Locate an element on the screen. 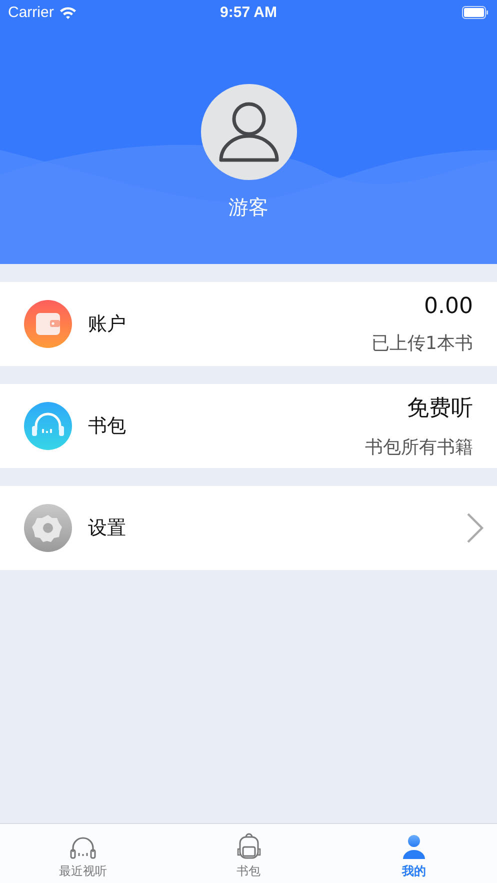 This screenshot has width=497, height=883. wifi-icon is located at coordinates (67, 12).